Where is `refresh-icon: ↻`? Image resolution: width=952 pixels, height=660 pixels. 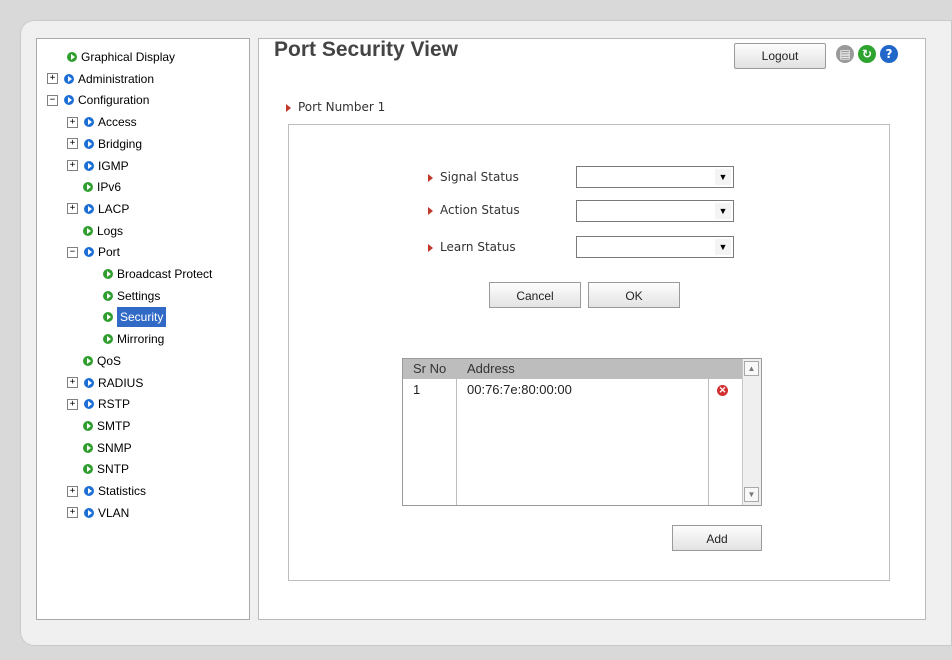 refresh-icon: ↻ is located at coordinates (867, 54).